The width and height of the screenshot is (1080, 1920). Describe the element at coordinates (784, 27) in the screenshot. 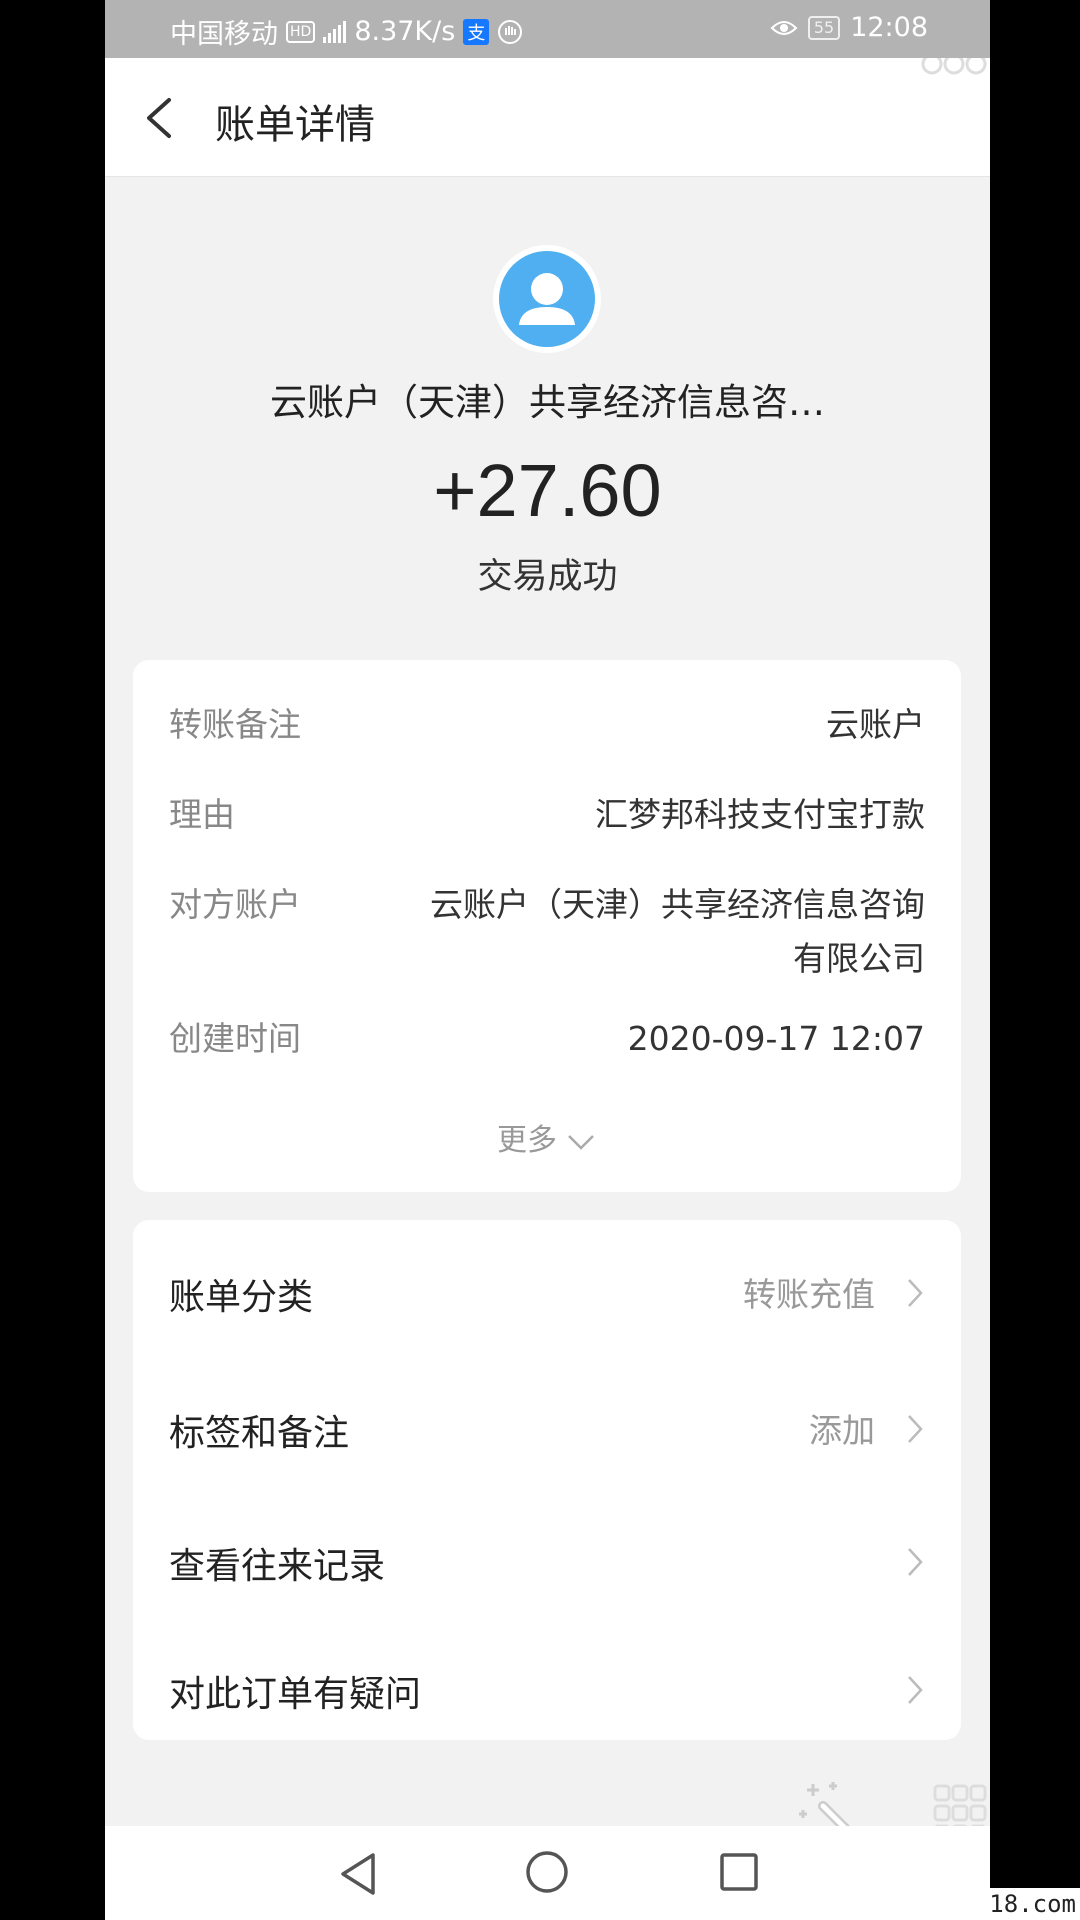

I see `eye-icon` at that location.